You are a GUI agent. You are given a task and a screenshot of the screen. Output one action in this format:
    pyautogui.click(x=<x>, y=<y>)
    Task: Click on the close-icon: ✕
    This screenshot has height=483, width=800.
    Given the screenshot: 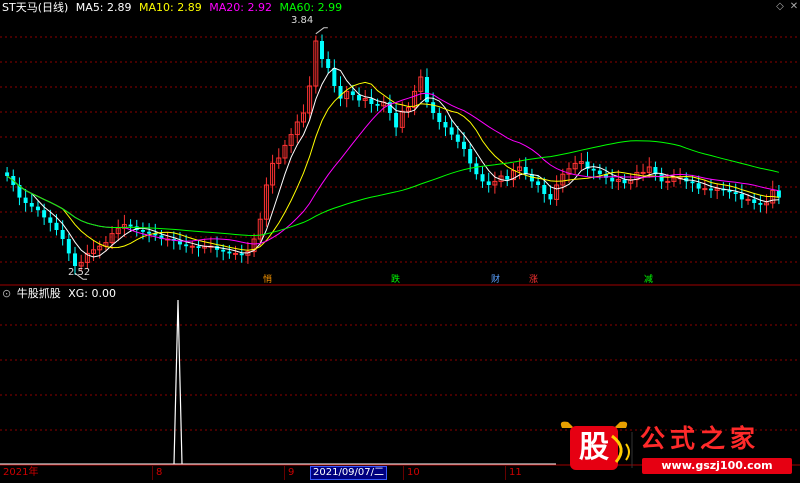 What is the action you would take?
    pyautogui.click(x=794, y=7)
    